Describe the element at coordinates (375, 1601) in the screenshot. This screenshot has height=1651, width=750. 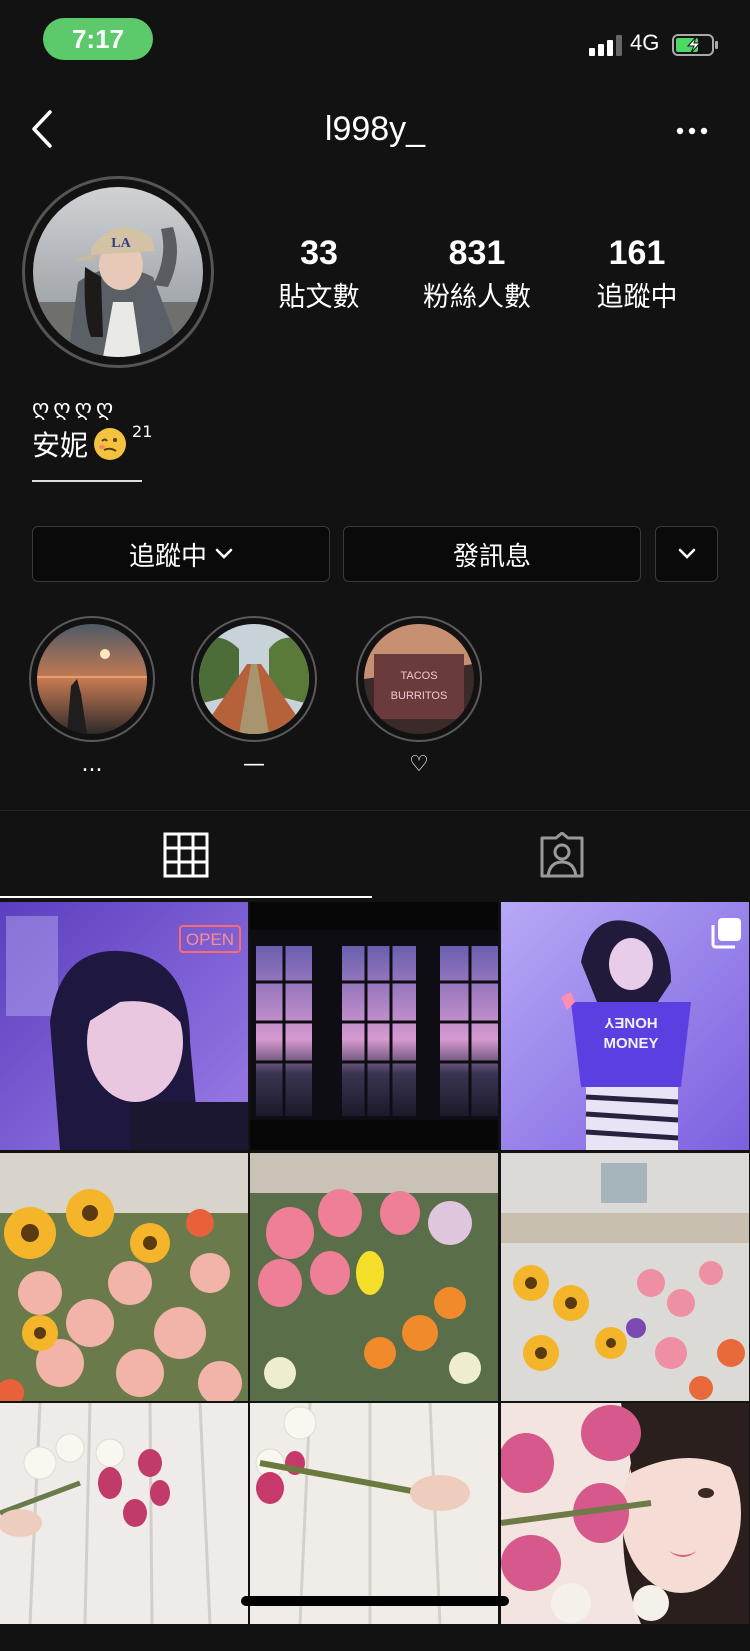
I see `home-indicator` at that location.